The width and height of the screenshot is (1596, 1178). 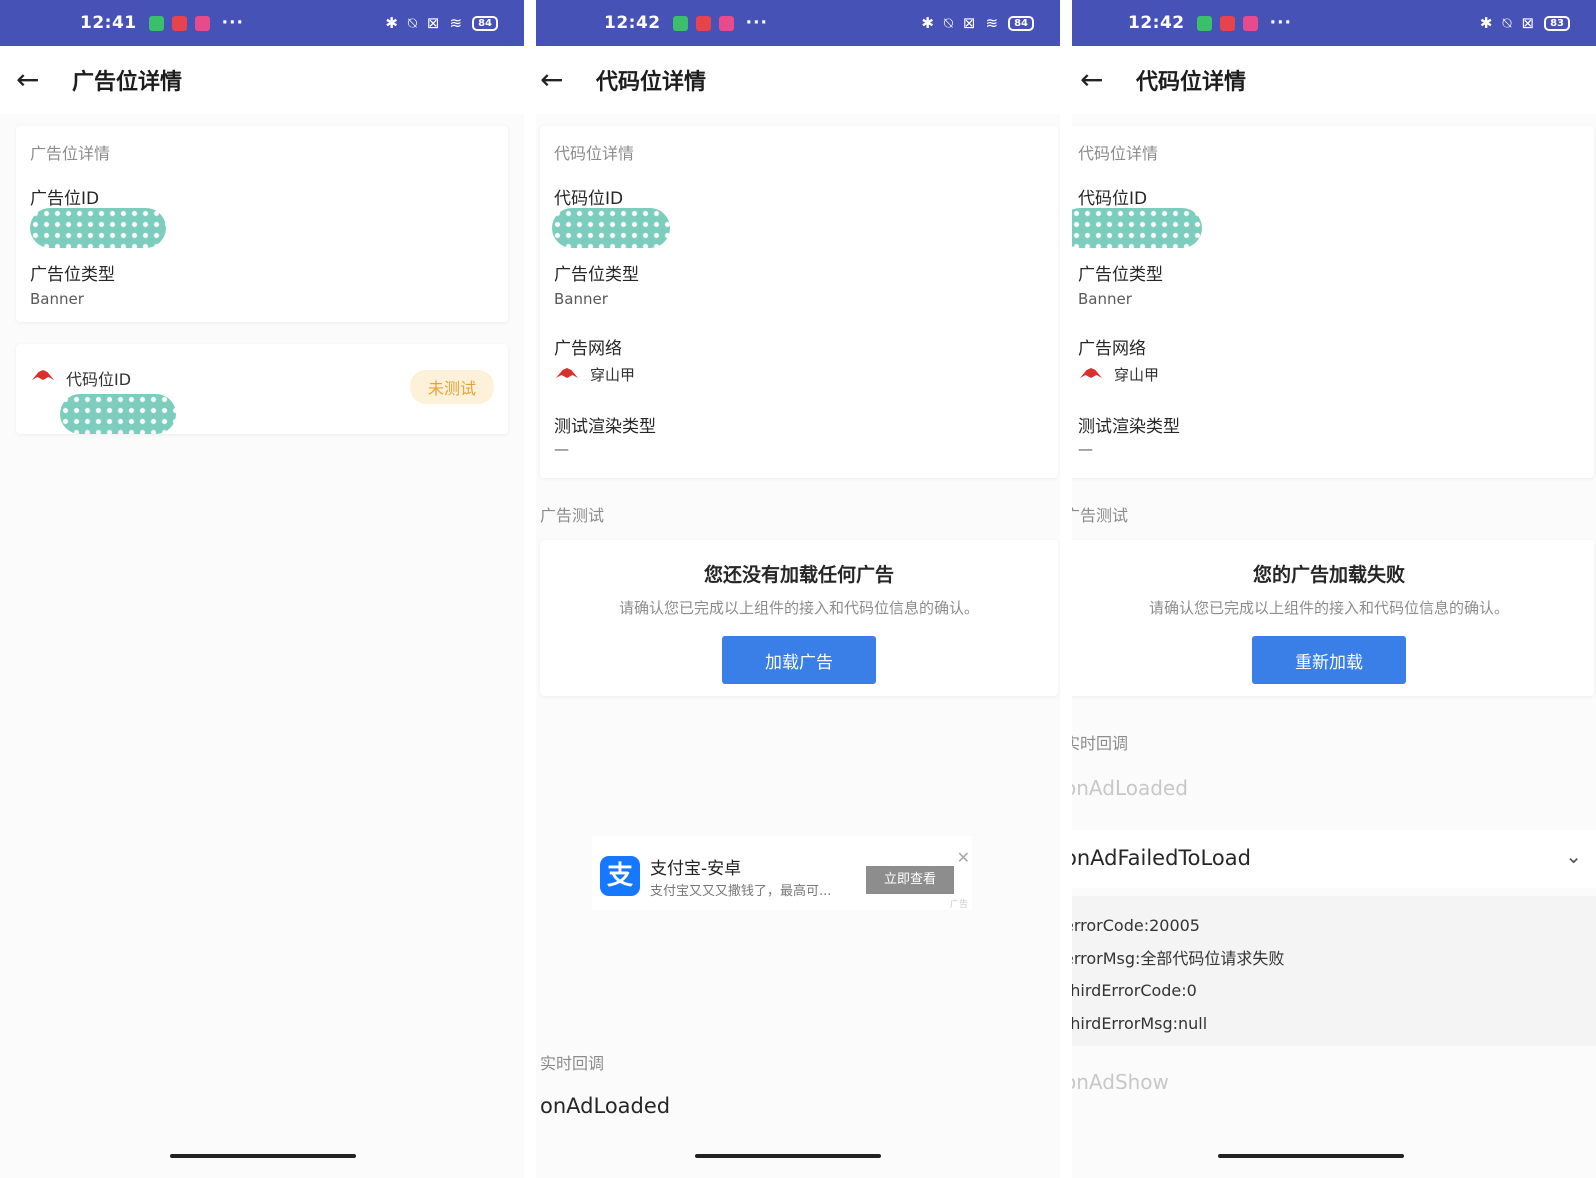 I want to click on status-bar: 12:41 ··· ✱ ⍉ ⊠ ≋ 84, so click(x=262, y=23).